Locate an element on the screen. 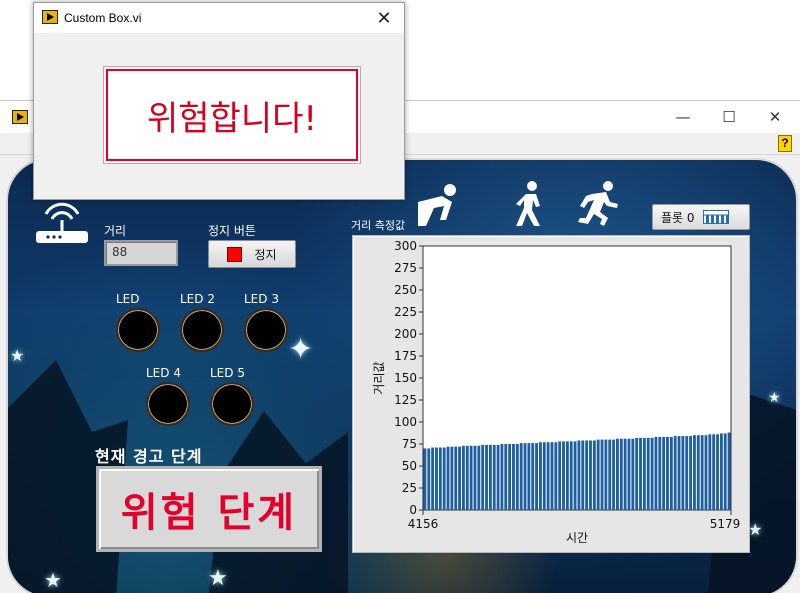 The image size is (800, 593). maximize-button: ☐ is located at coordinates (729, 117).